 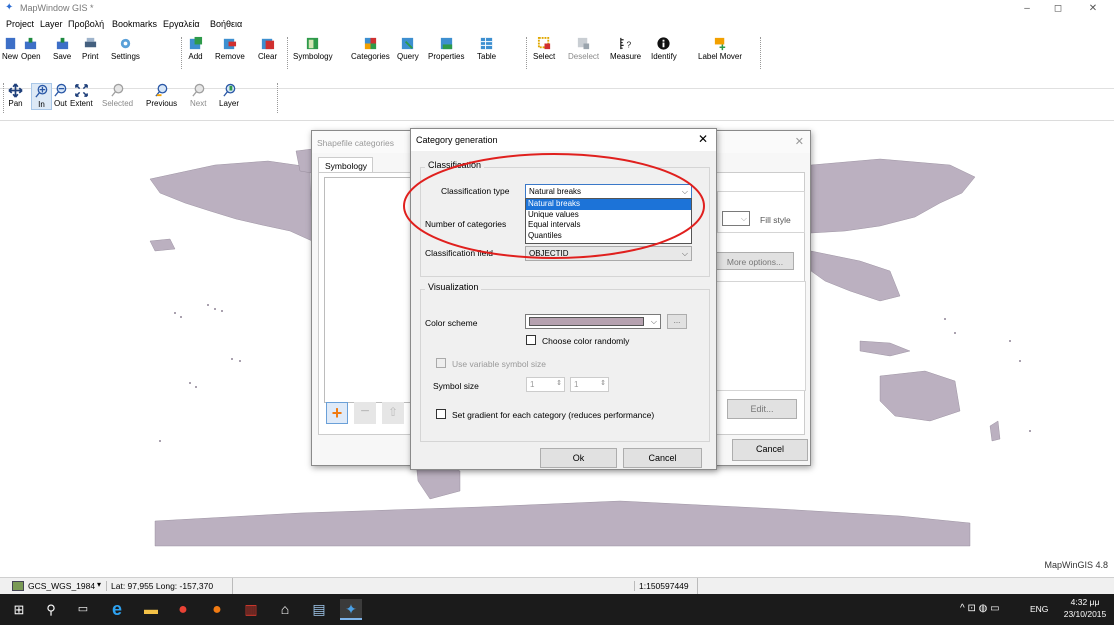 What do you see at coordinates (161, 90) in the screenshot?
I see `zoom-previous-icon` at bounding box center [161, 90].